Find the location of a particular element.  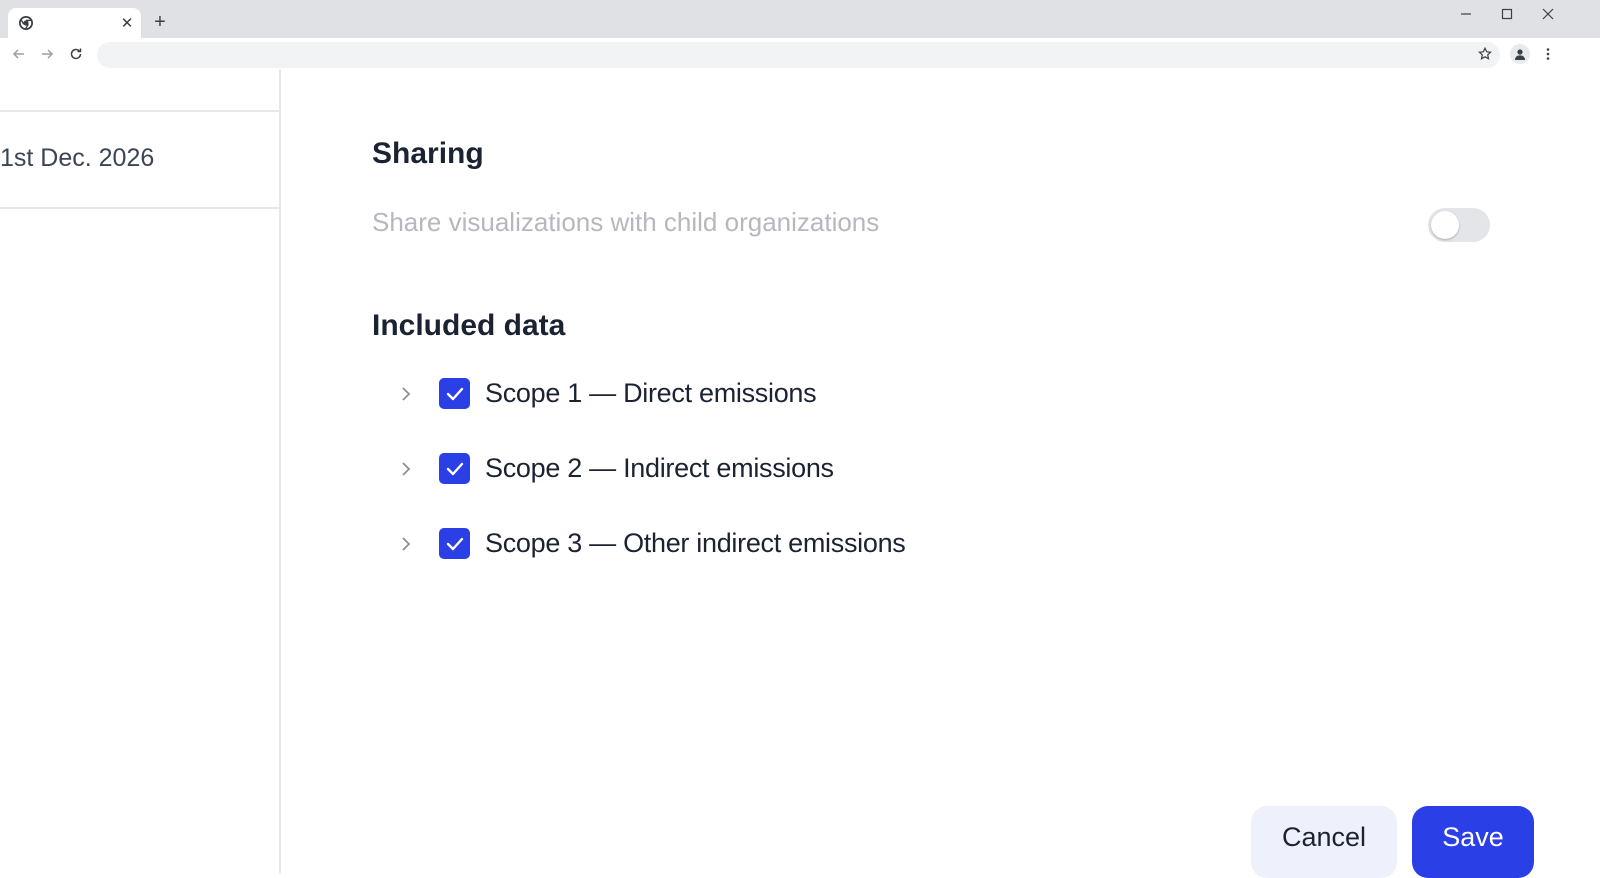

scope-1-checkbox is located at coordinates (454, 393).